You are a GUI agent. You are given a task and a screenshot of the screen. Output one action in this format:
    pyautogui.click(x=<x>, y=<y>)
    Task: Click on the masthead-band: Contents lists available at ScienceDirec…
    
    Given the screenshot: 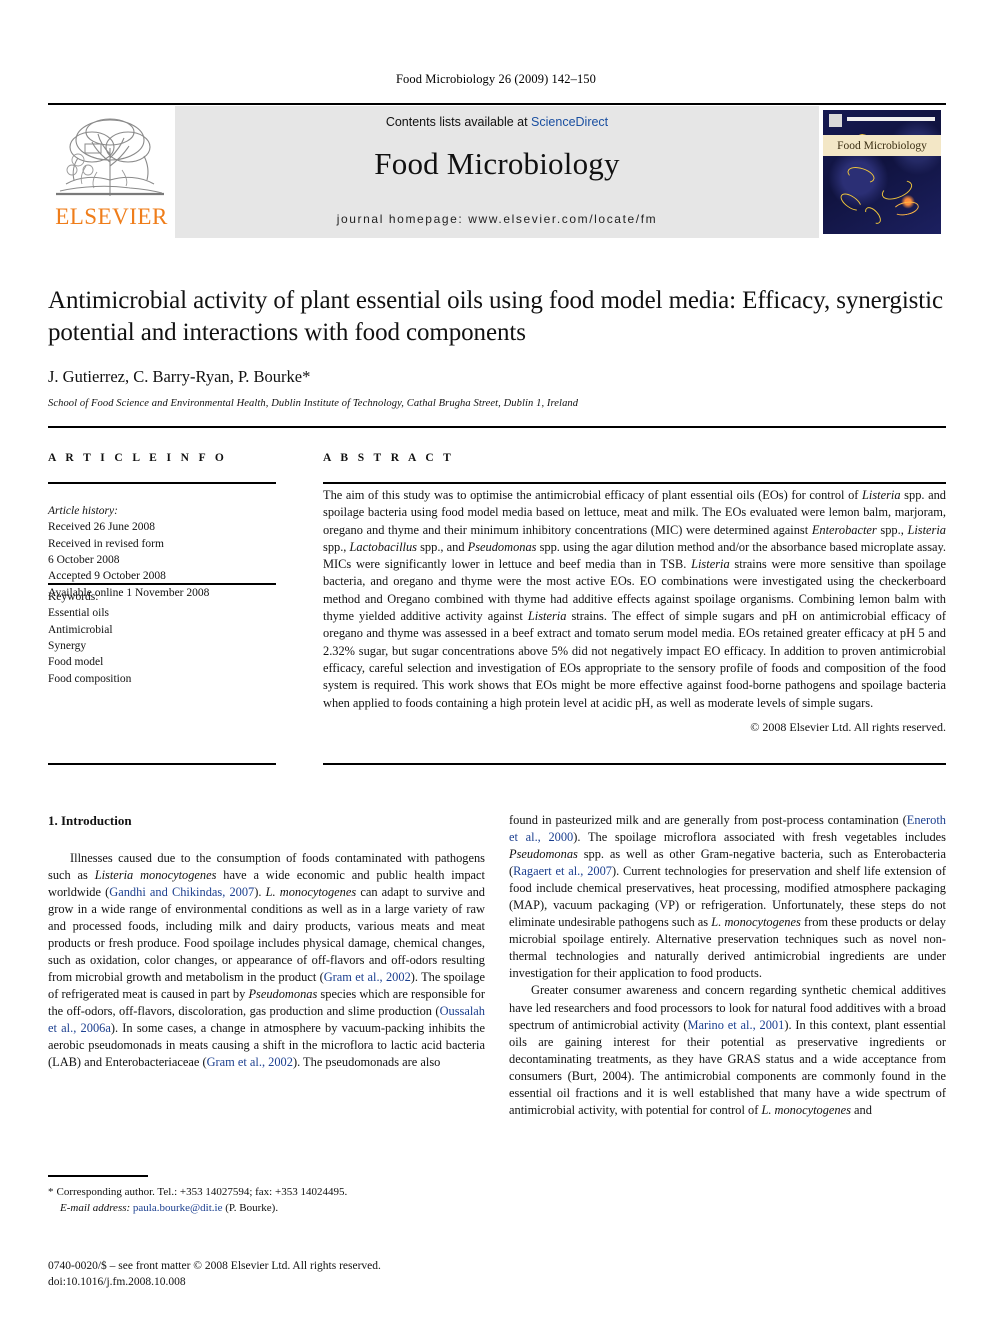 What is the action you would take?
    pyautogui.click(x=497, y=172)
    